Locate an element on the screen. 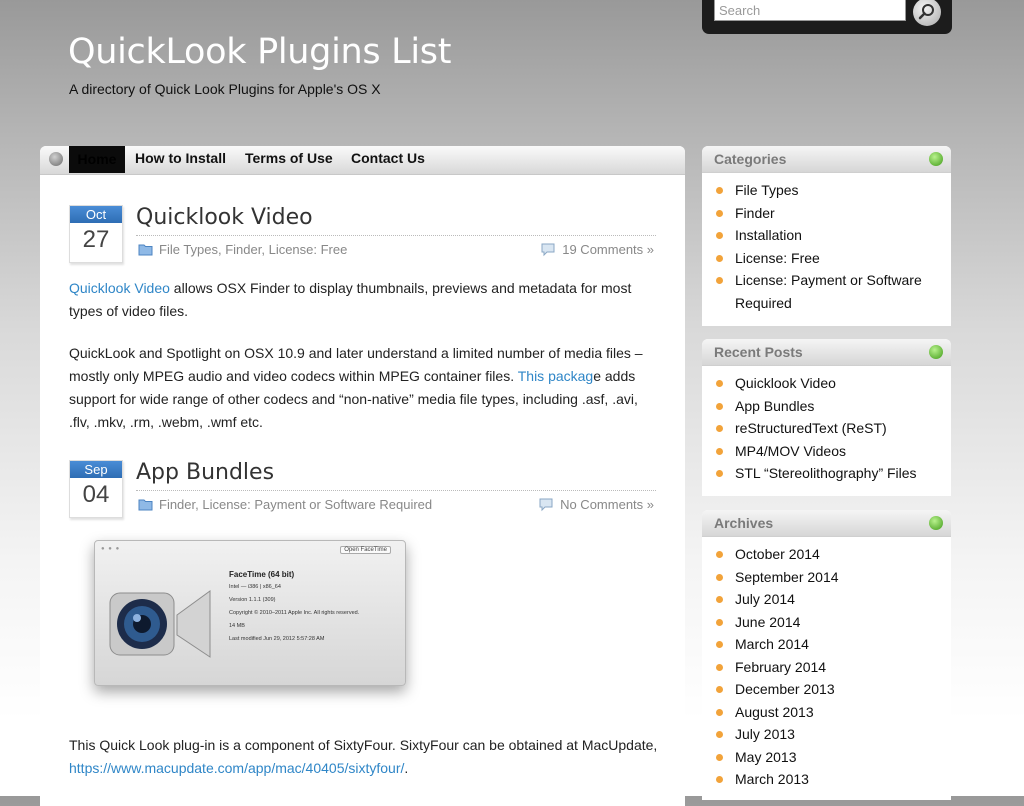 The height and width of the screenshot is (806, 1024). category-item: Finder is located at coordinates (826, 213).